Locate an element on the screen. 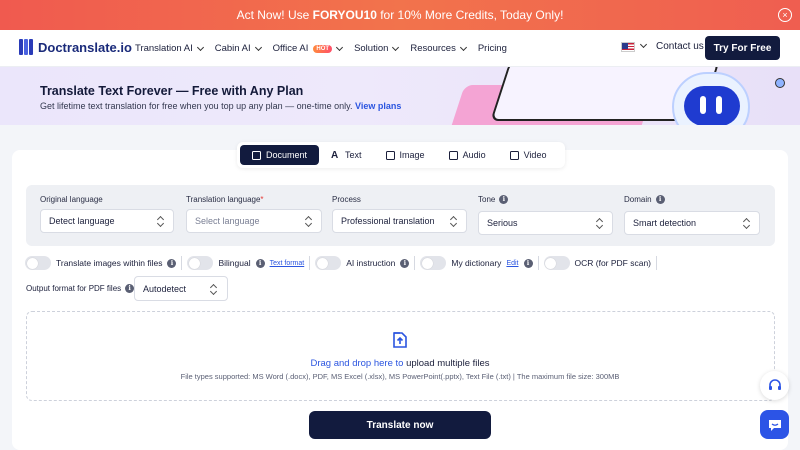 The height and width of the screenshot is (450, 800). us-flag-icon is located at coordinates (628, 47).